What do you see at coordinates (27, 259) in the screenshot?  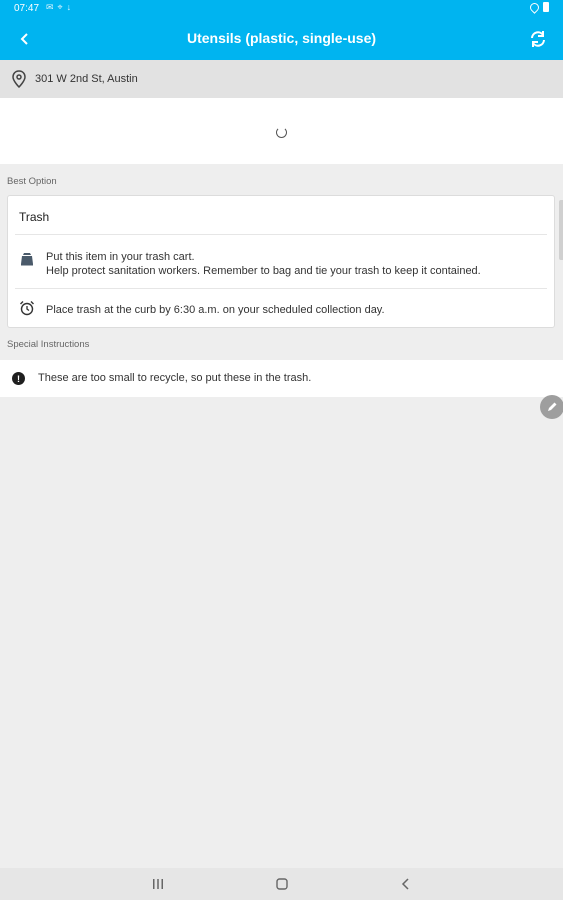 I see `trash-cart-icon` at bounding box center [27, 259].